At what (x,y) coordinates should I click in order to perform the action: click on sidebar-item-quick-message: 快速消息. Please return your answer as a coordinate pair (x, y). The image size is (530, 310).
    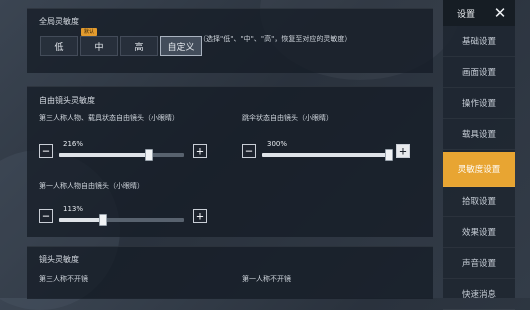
    Looking at the image, I should click on (479, 294).